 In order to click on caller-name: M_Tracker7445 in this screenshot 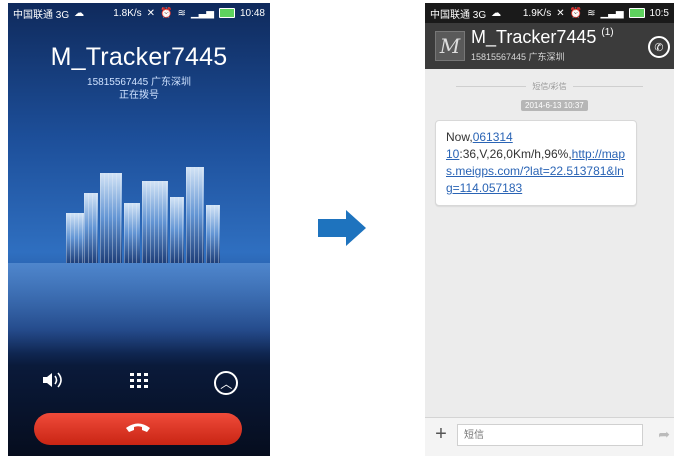, I will do `click(139, 57)`.